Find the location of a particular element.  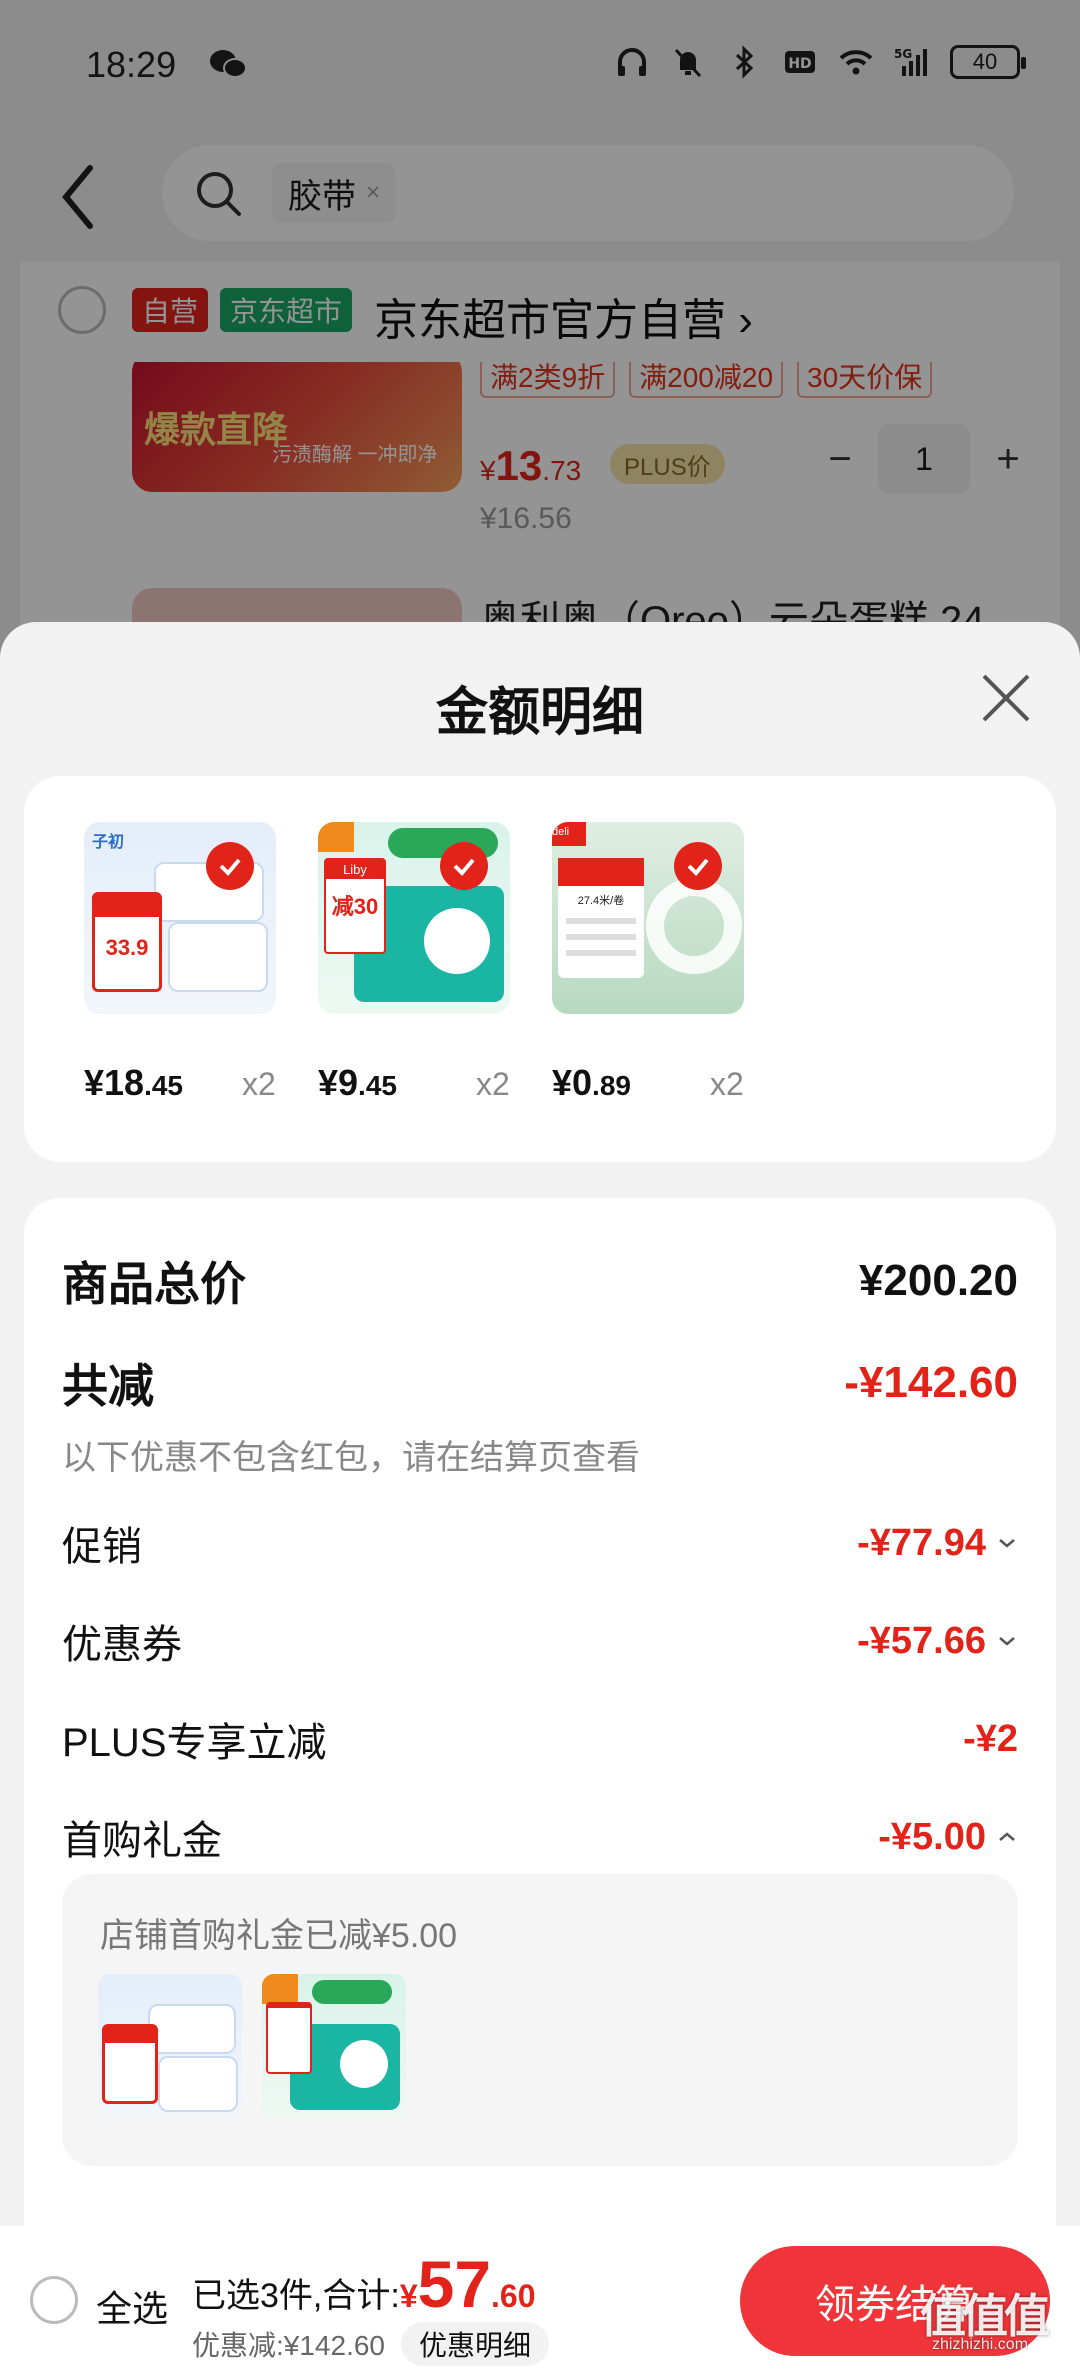

thumb-brand: Liby is located at coordinates (355, 869).